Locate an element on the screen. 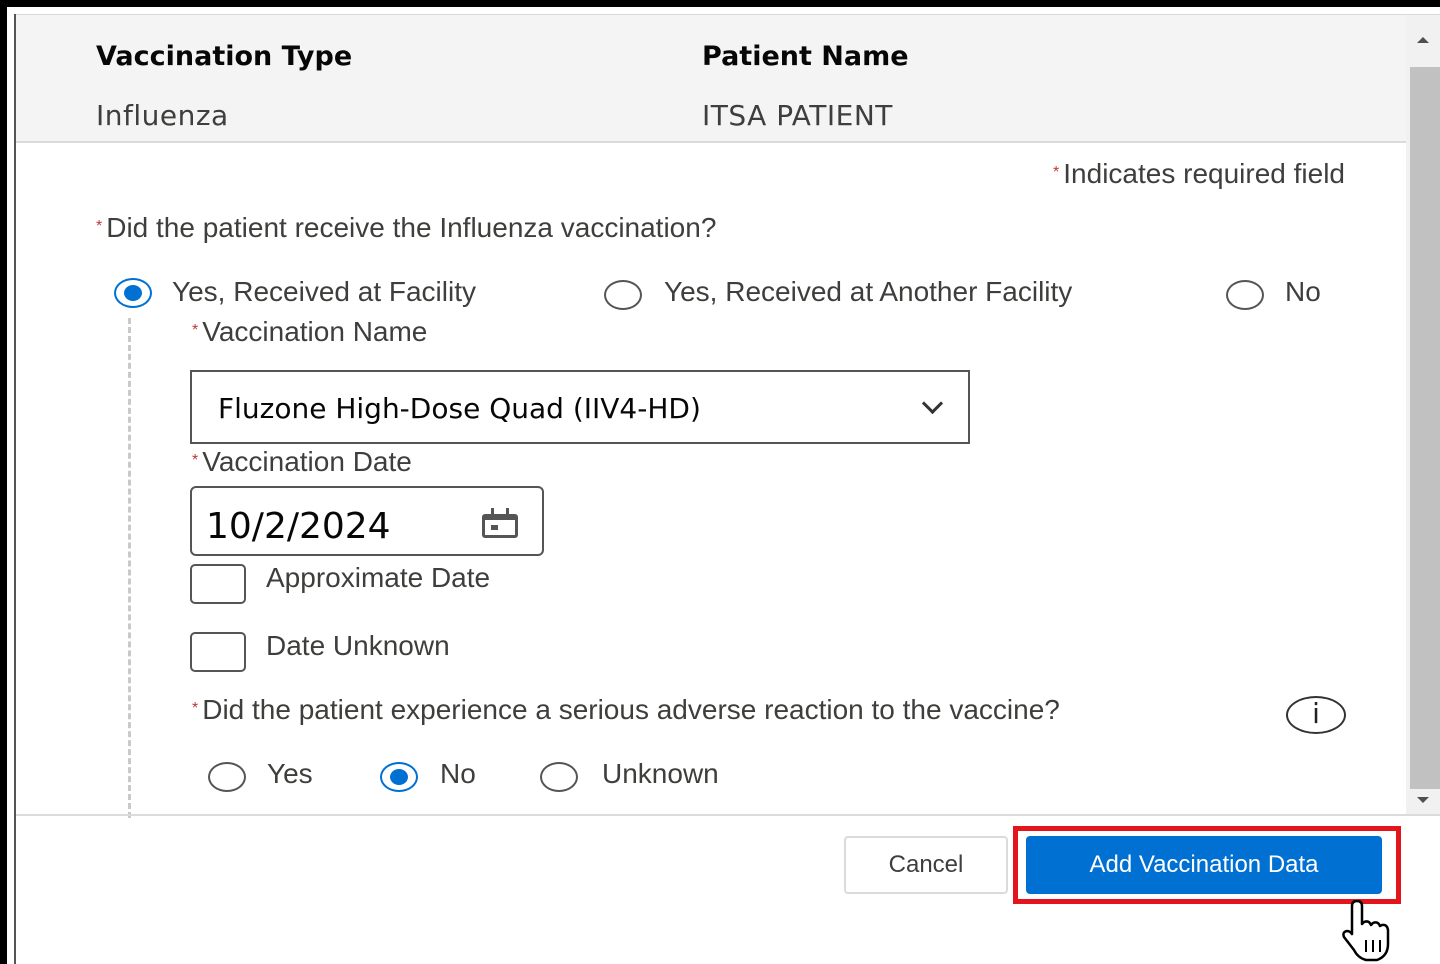  vaccination-name-label-text: Vaccination Name is located at coordinates (315, 331).